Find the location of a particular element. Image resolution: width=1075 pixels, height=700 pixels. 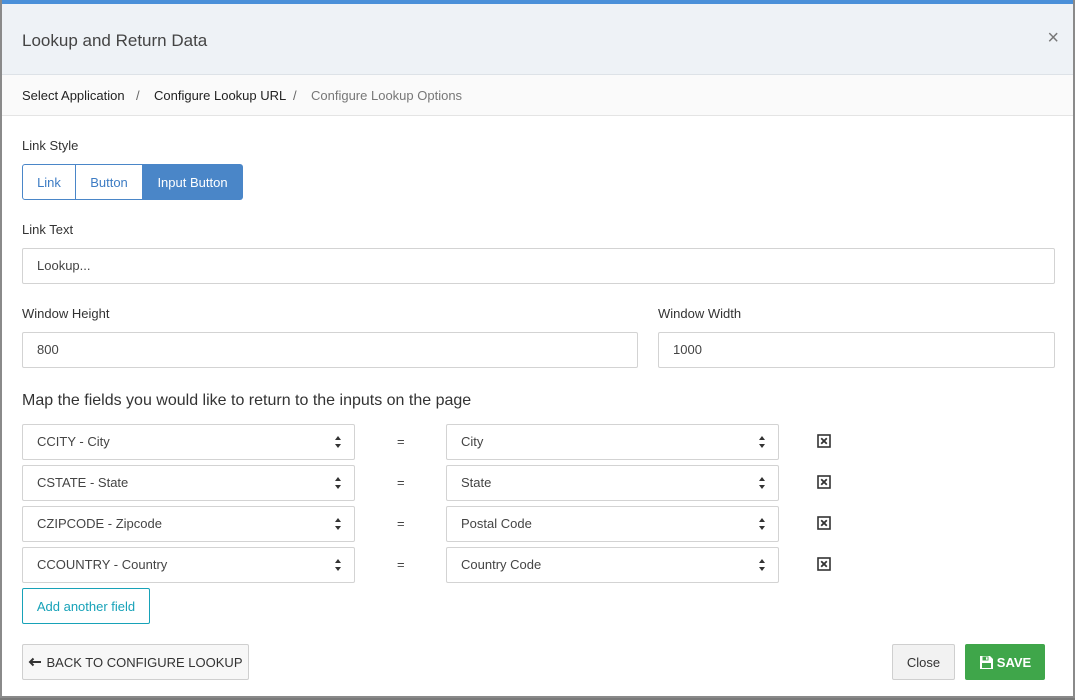

modal-title: Lookup and Return Data is located at coordinates (115, 40).